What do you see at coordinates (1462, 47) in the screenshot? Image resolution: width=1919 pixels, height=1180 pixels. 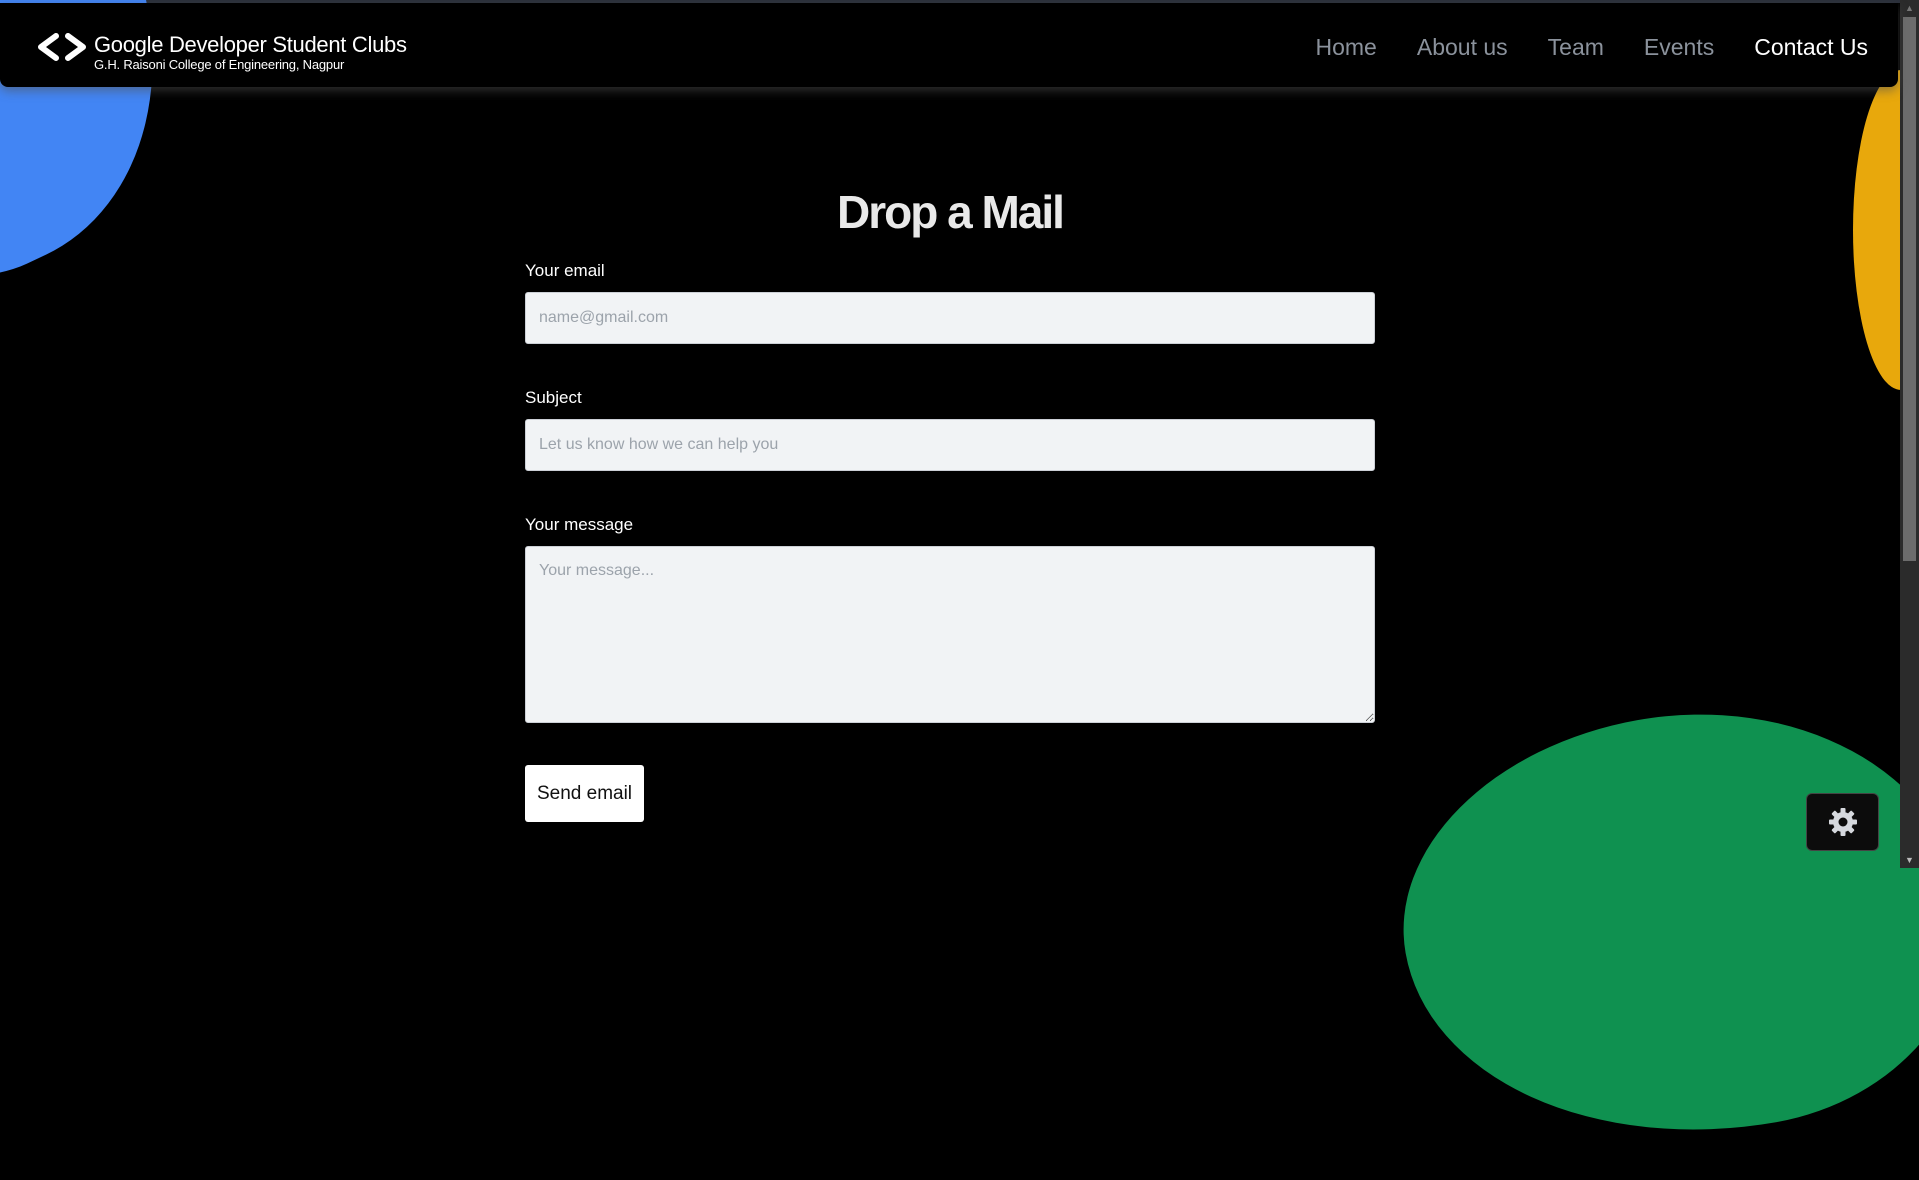 I see `nav-about-us: About us` at bounding box center [1462, 47].